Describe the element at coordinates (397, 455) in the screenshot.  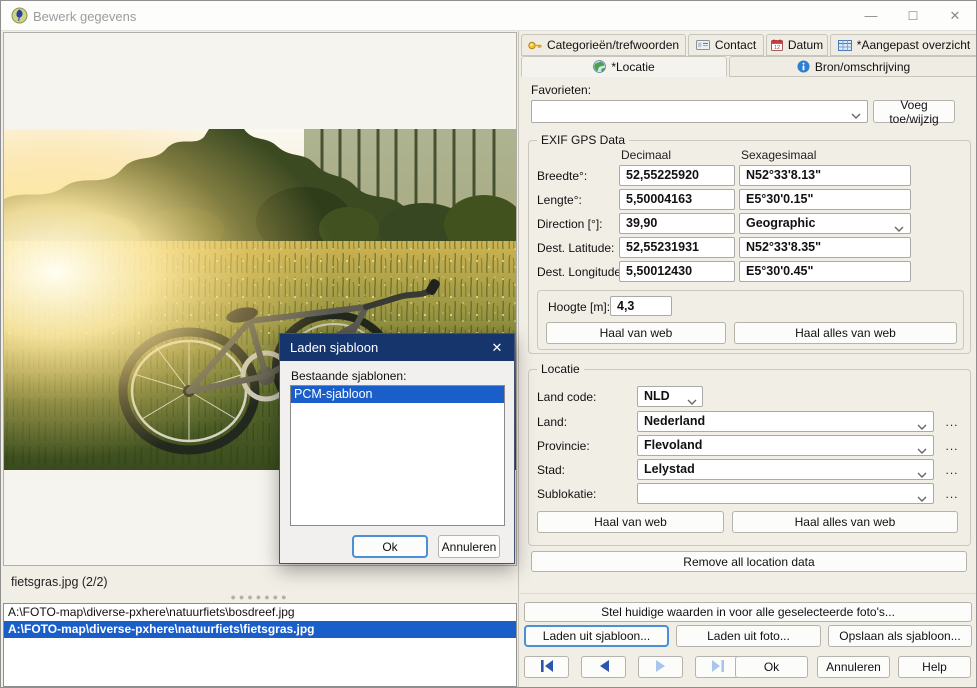
I see `templates-listbox: PCM-sjabloon` at that location.